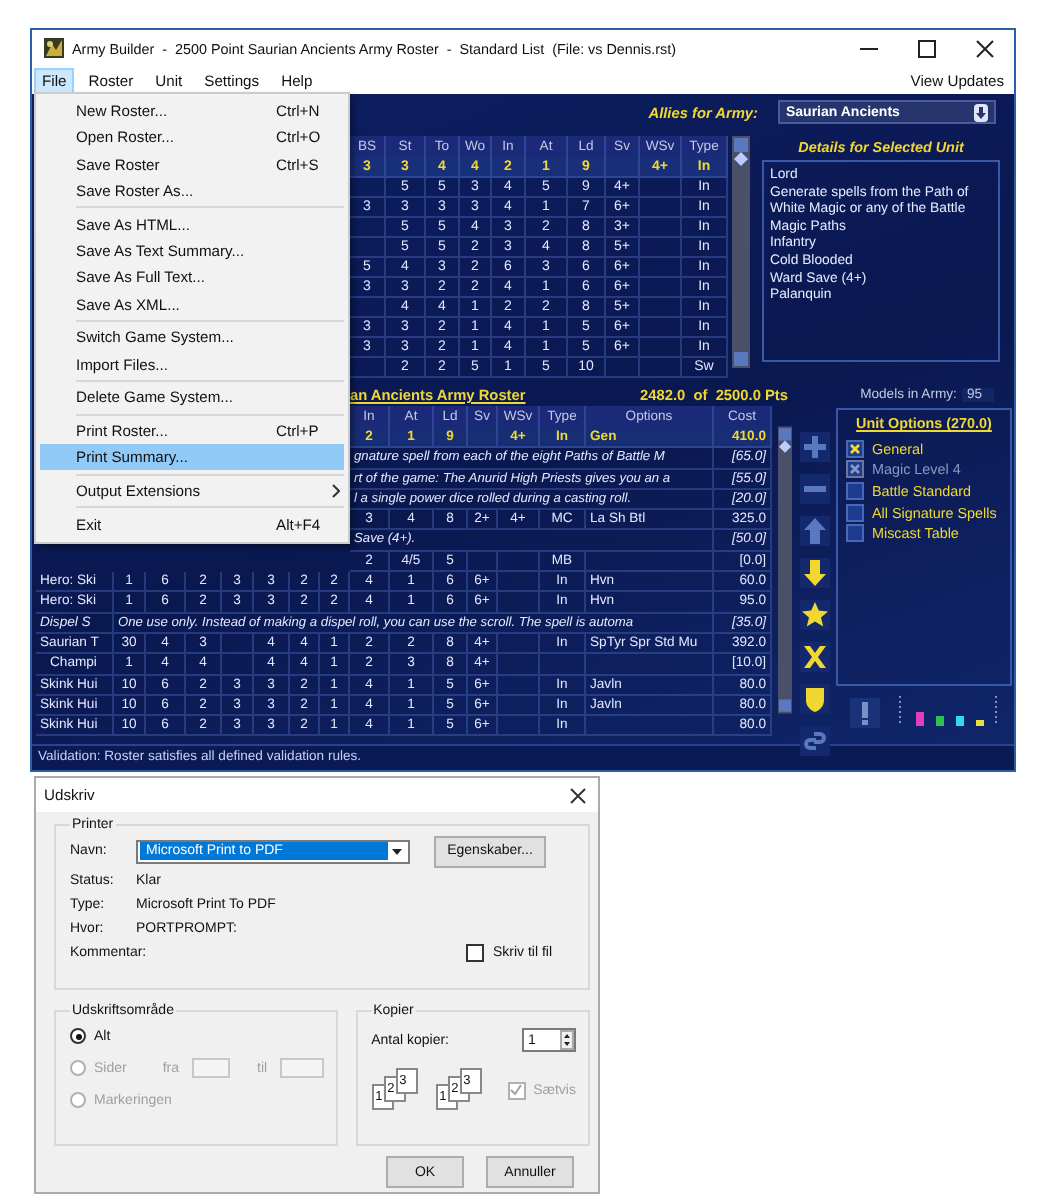  What do you see at coordinates (567, 1040) in the screenshot?
I see `spin-arrows-icon` at bounding box center [567, 1040].